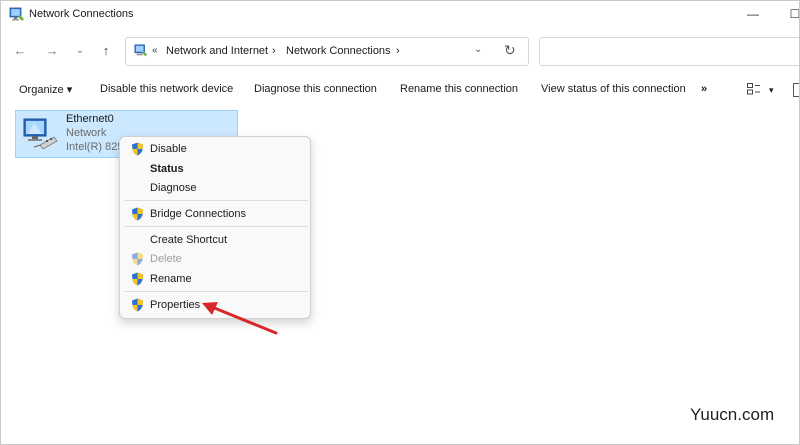 Image resolution: width=800 pixels, height=445 pixels. Describe the element at coordinates (80, 51) in the screenshot. I see `recent-locations-button: ⌄` at that location.